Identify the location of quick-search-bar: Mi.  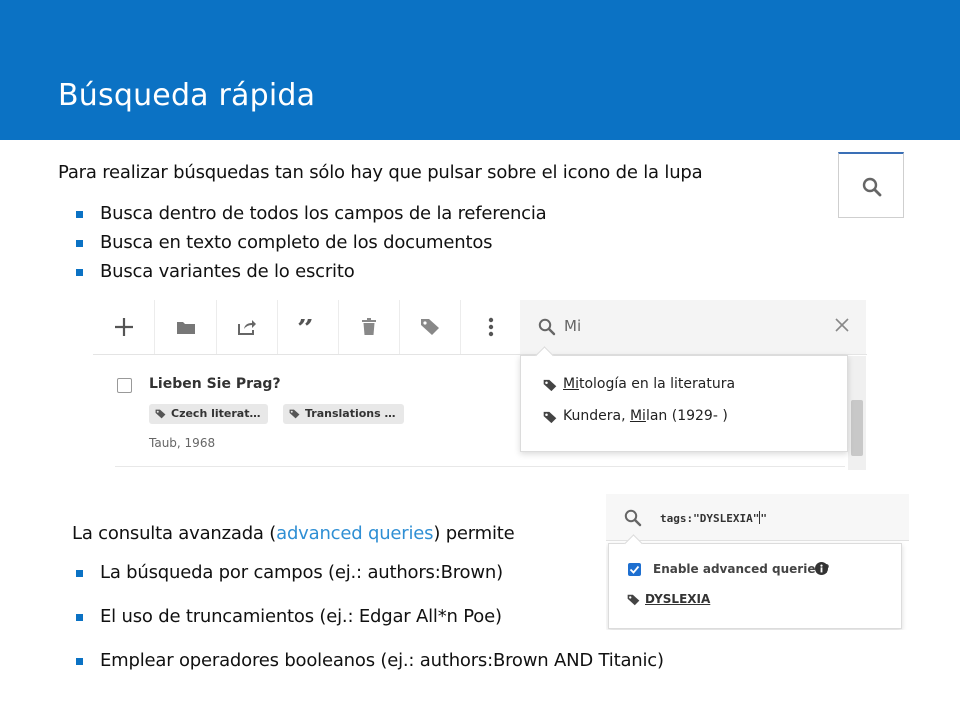
(693, 327).